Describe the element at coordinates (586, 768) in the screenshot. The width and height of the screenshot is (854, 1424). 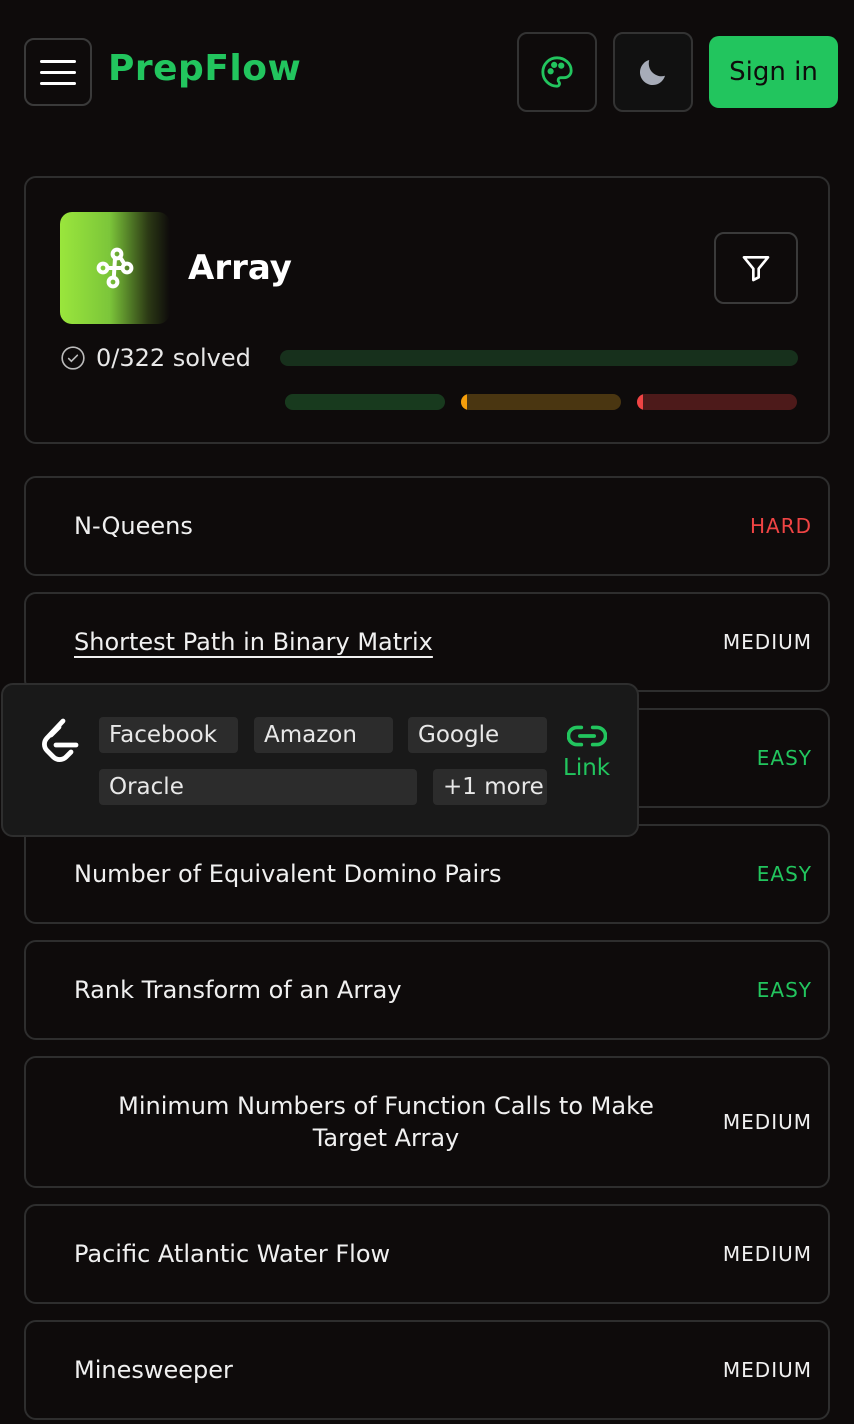
I see `link-label: Link` at that location.